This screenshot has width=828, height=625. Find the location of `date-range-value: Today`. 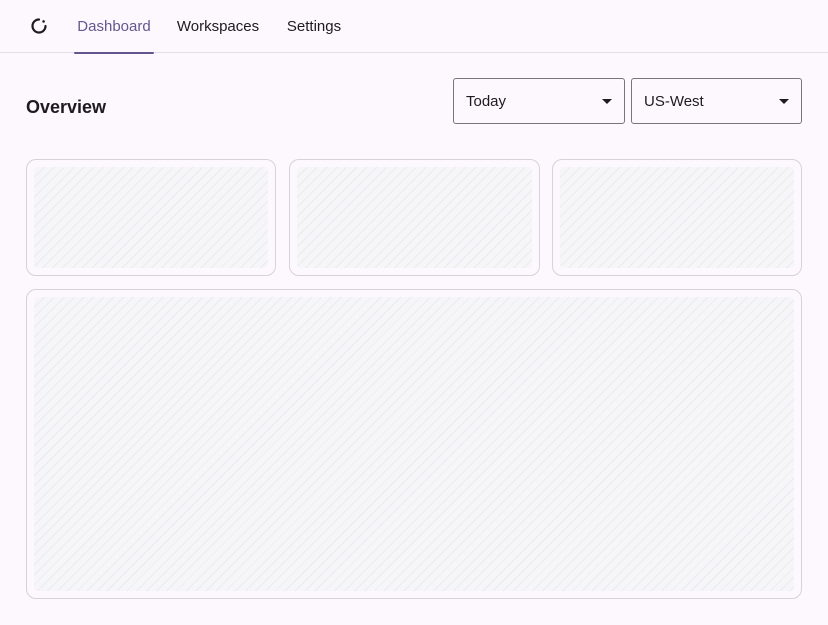

date-range-value: Today is located at coordinates (486, 101).